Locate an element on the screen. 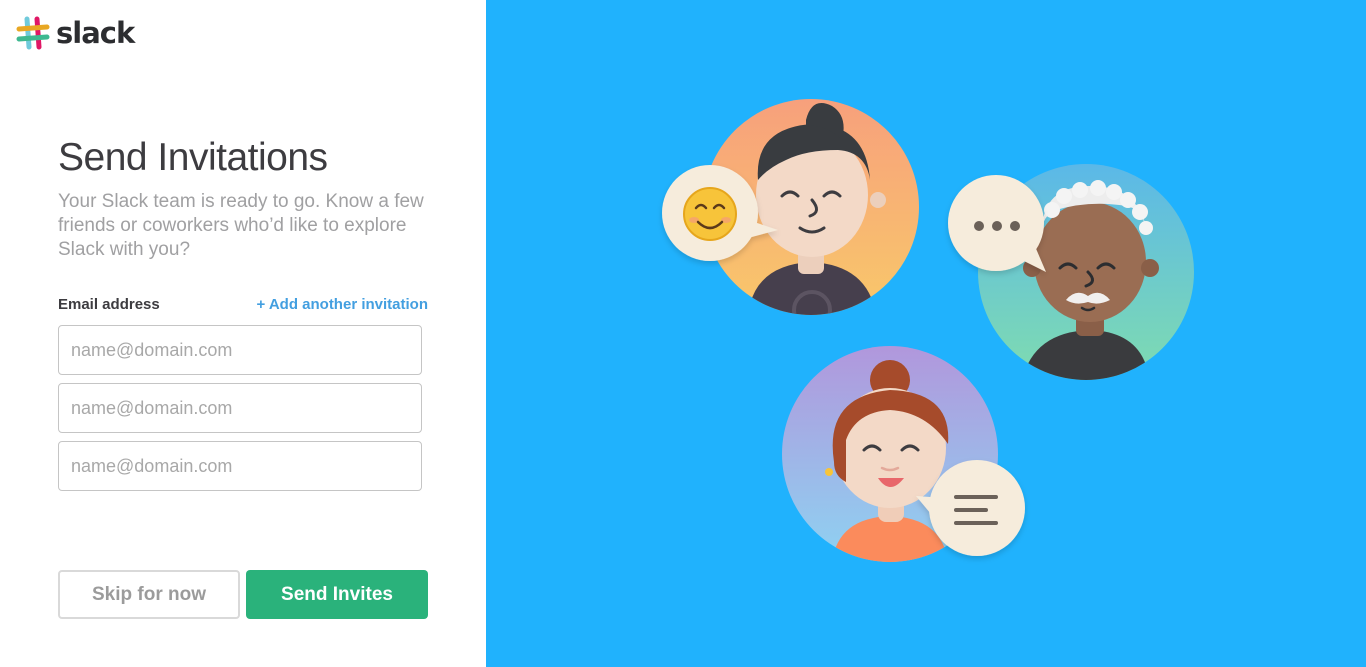  page-title: Send Invitations is located at coordinates (193, 157).